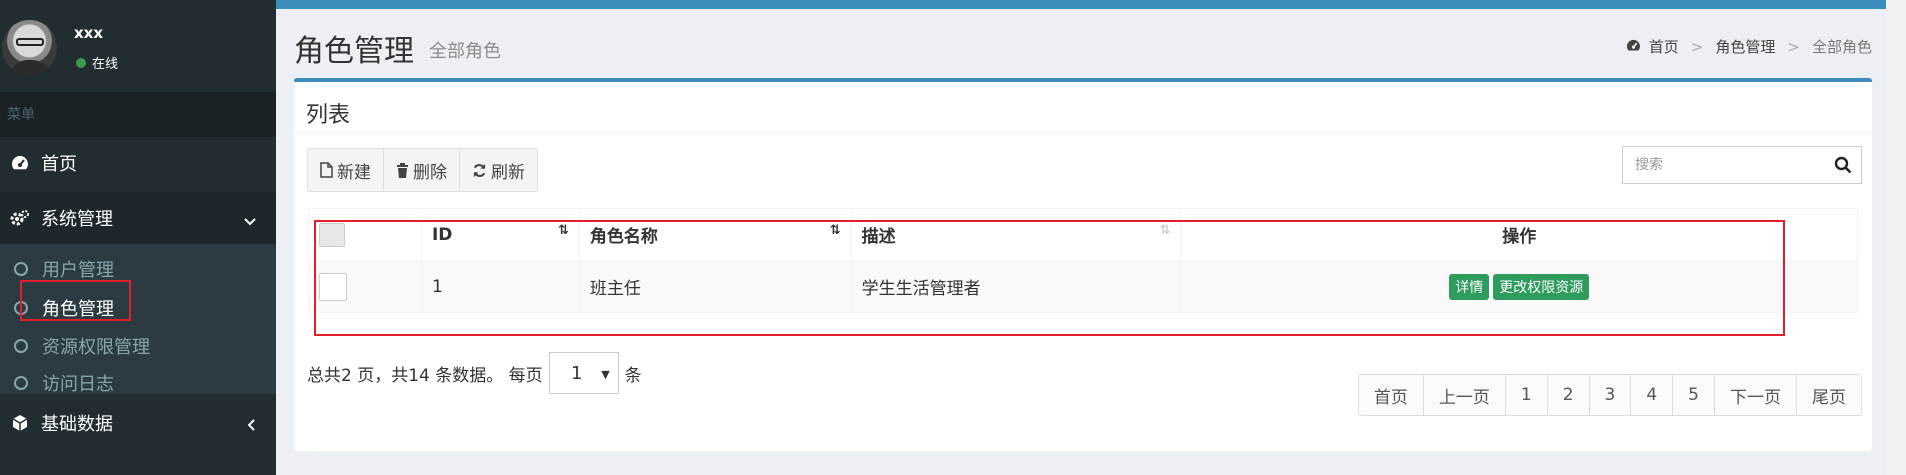 The image size is (1906, 475). Describe the element at coordinates (59, 164) in the screenshot. I see `sidebar-item-home-label: 首页` at that location.